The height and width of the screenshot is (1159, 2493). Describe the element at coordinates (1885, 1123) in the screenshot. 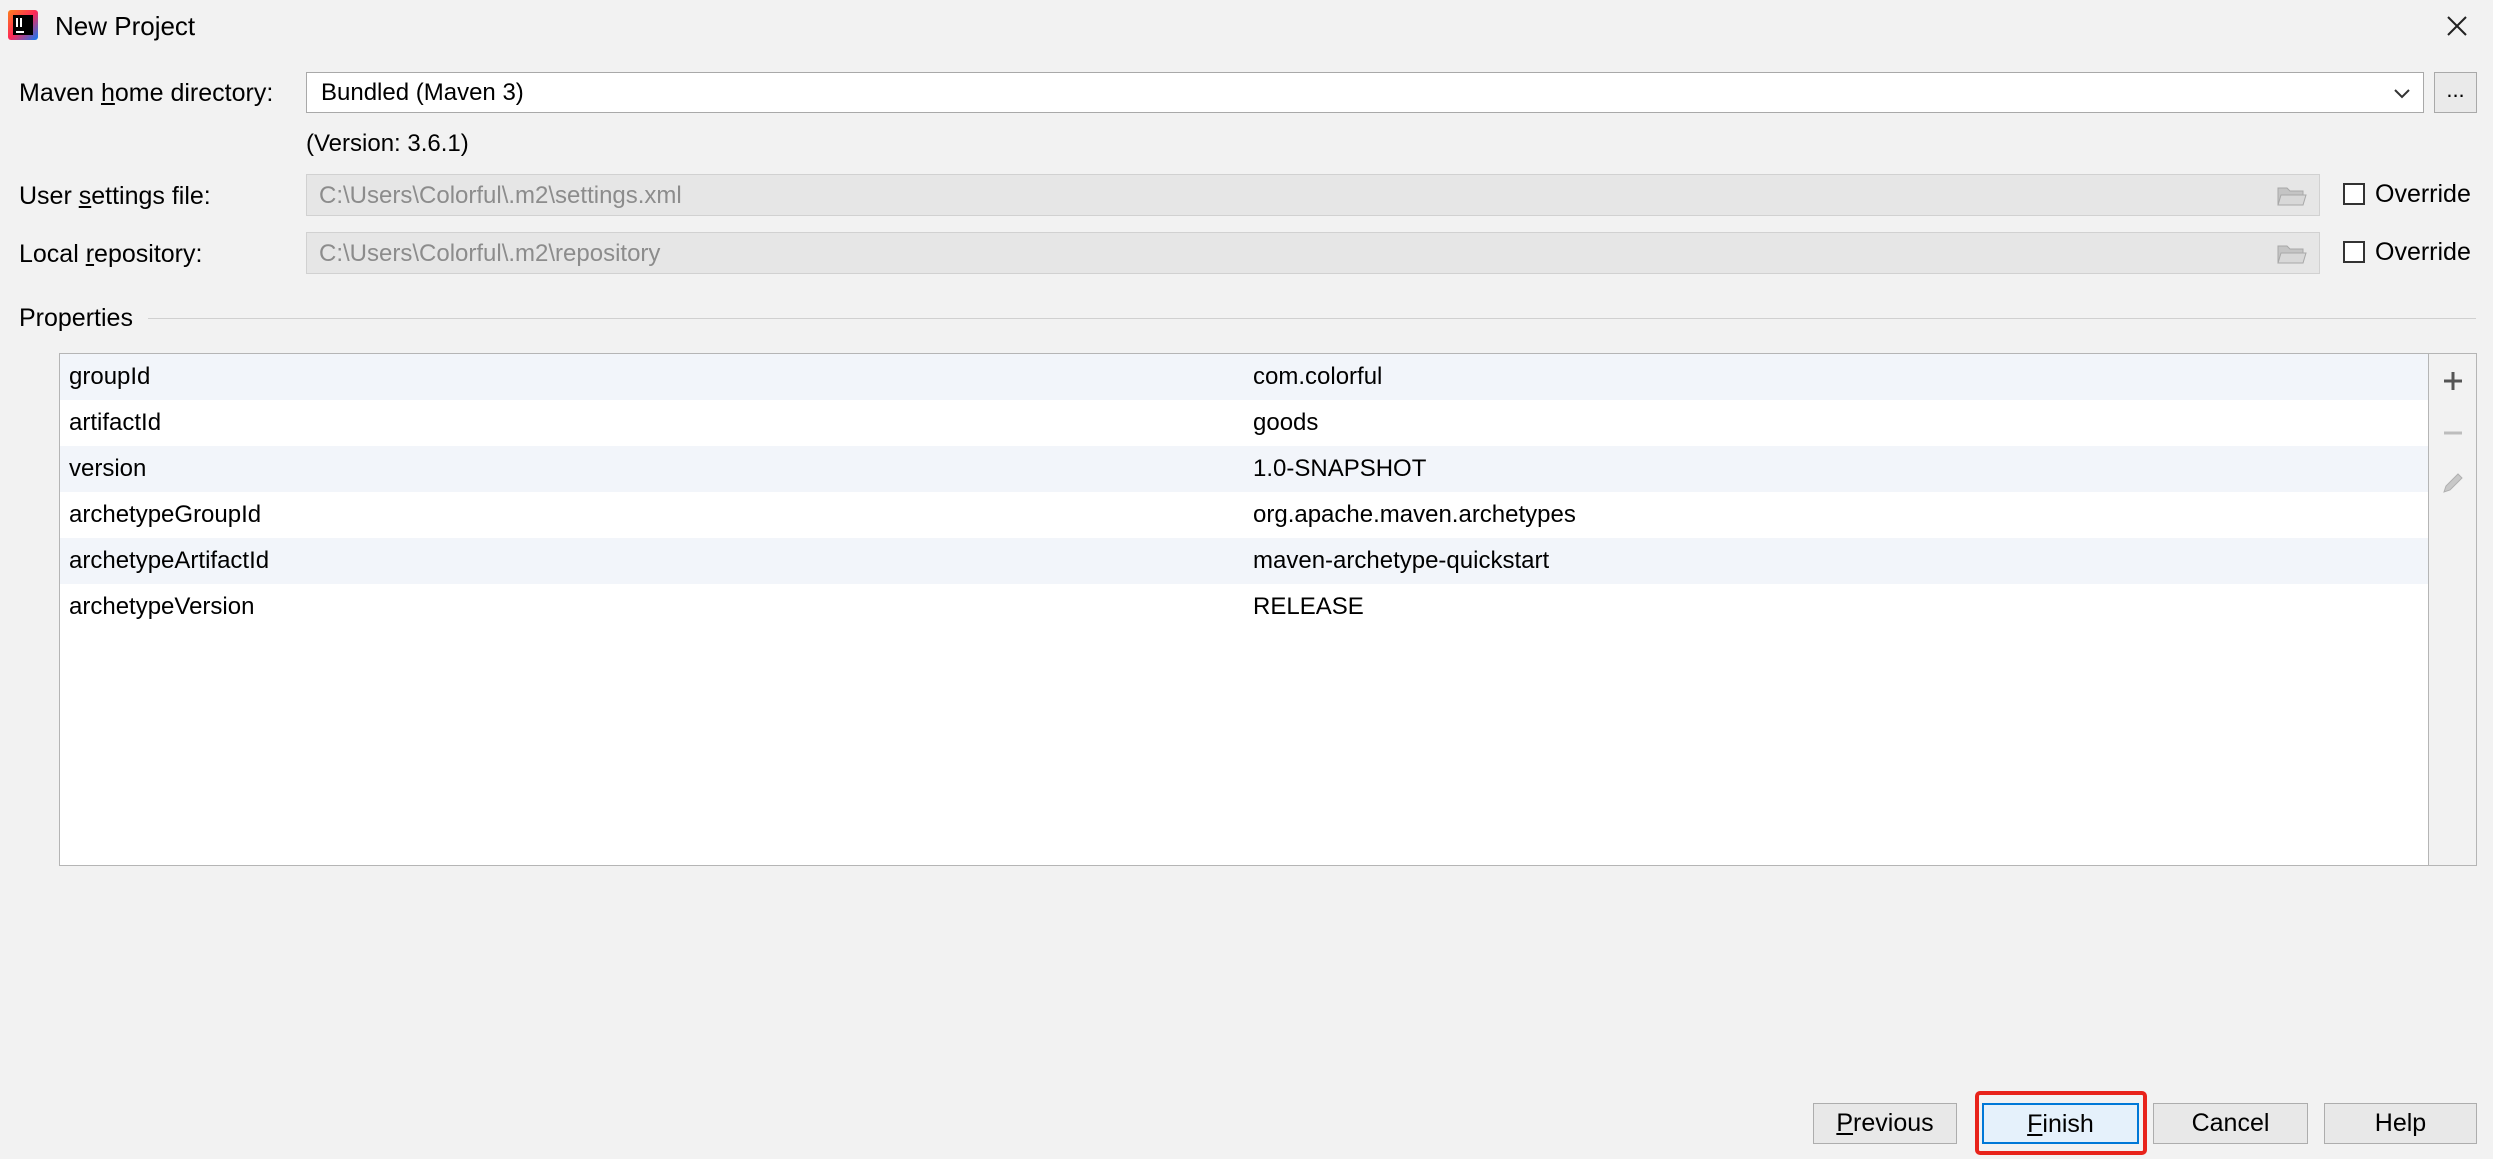

I see `previous-button: Previous` at that location.